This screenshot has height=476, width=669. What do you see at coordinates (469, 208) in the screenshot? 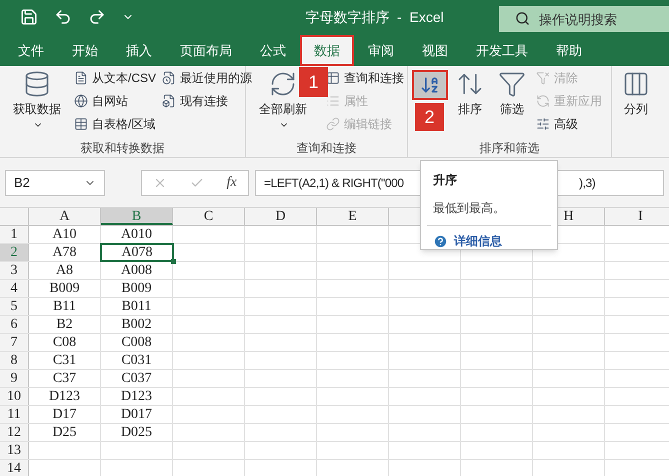
I see `tooltip-text: 最低到最高。` at bounding box center [469, 208].